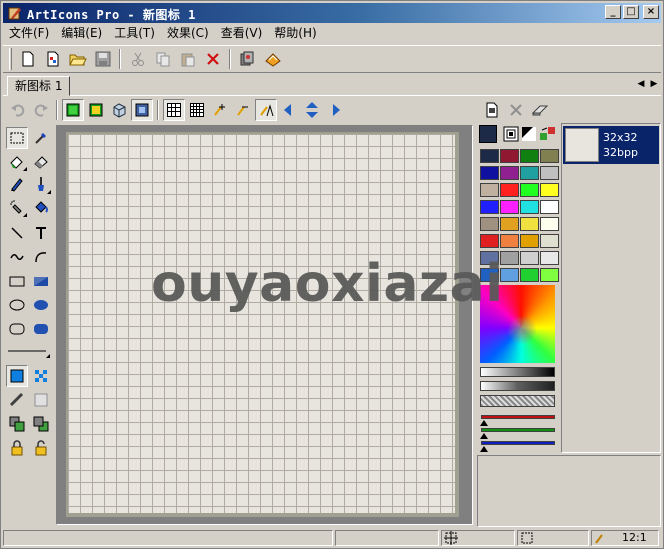 This screenshot has width=664, height=549. I want to click on color-replace-tool, so click(17, 161).